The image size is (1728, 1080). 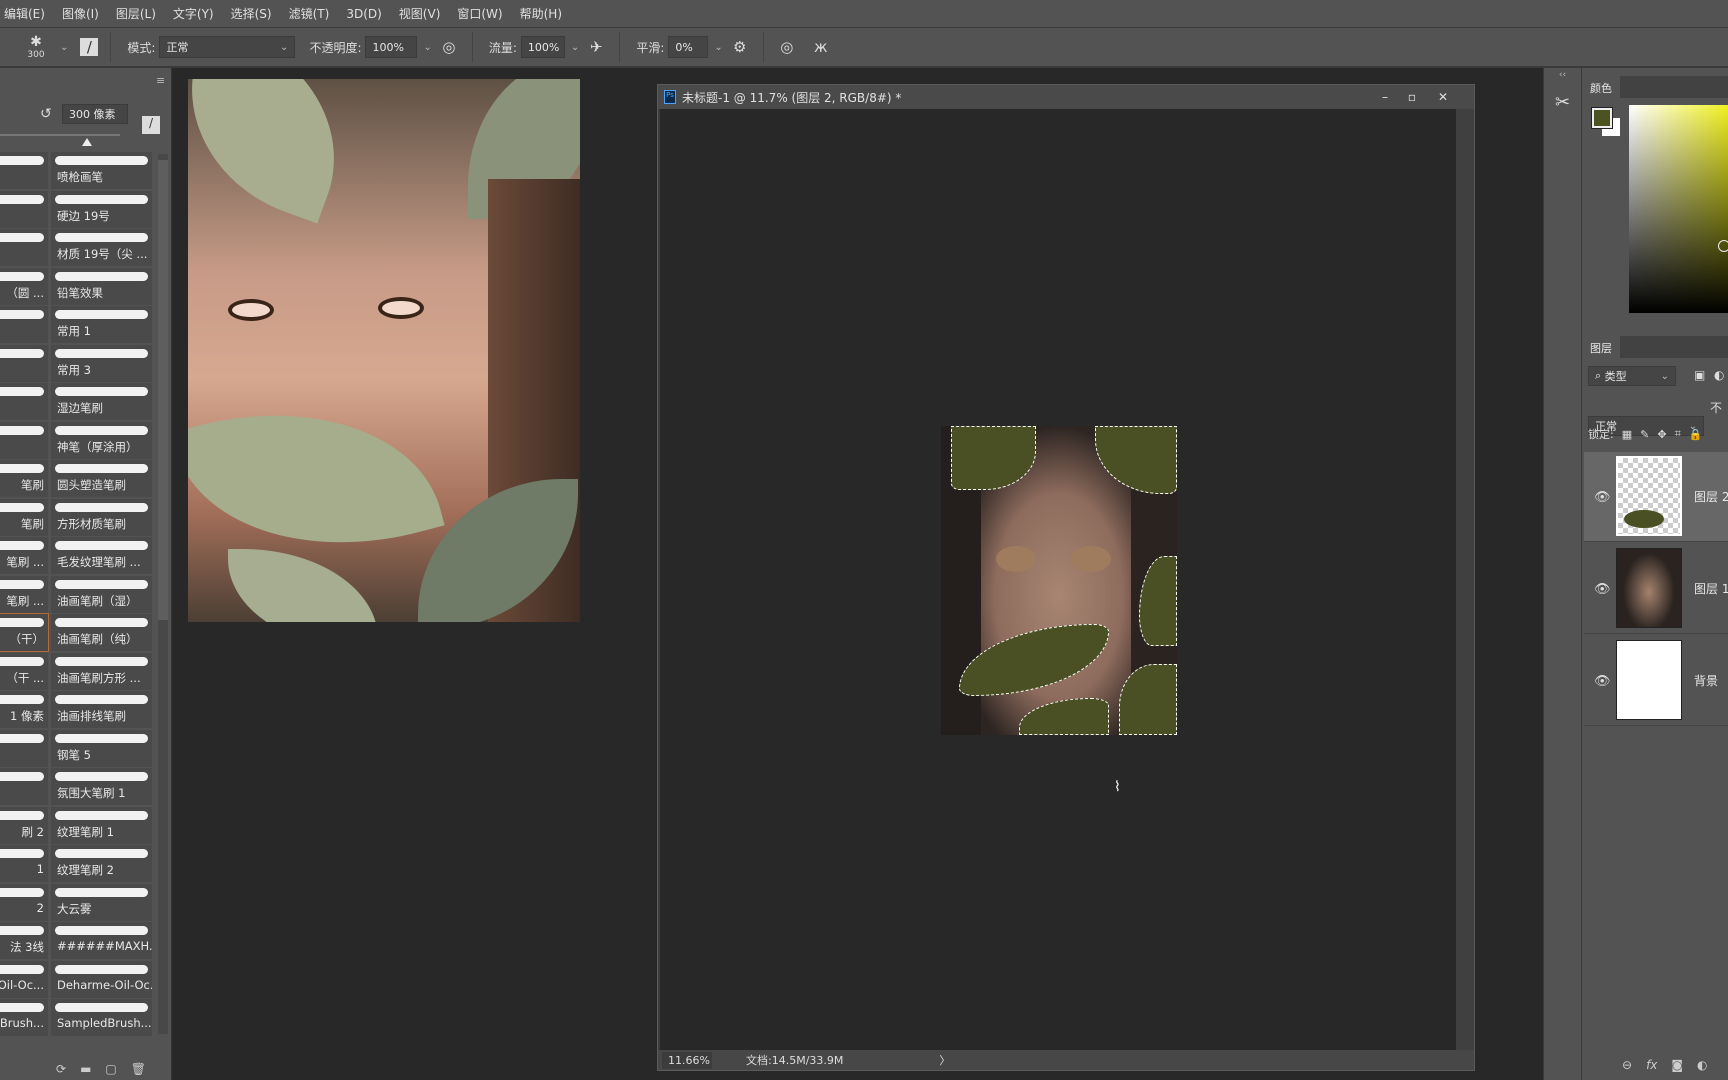 What do you see at coordinates (101, 478) in the screenshot?
I see `brush-preset: 圆头塑造笔刷` at bounding box center [101, 478].